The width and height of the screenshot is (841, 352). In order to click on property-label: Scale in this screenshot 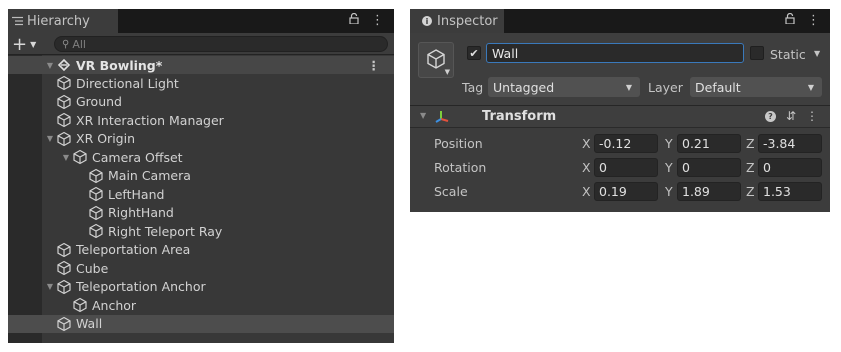, I will do `click(451, 191)`.